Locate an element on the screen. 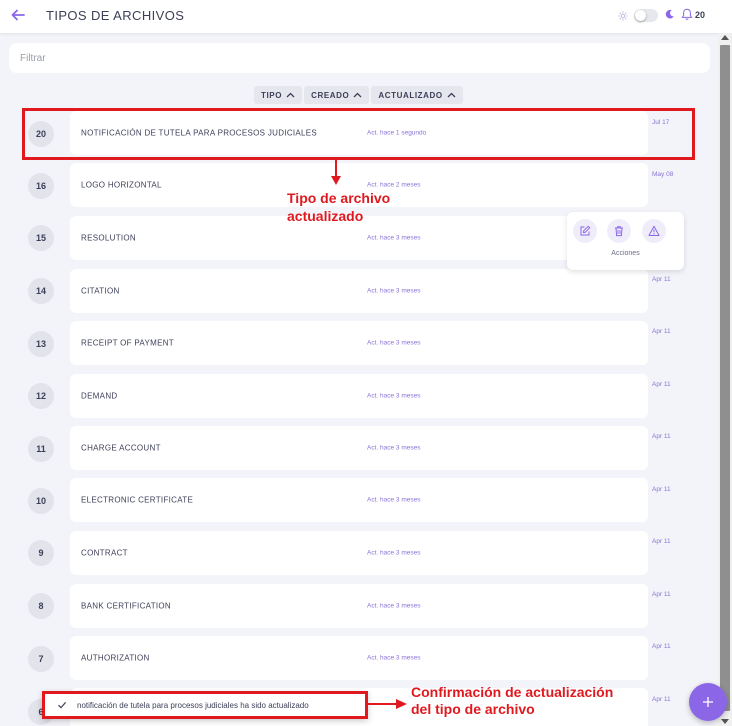 The height and width of the screenshot is (726, 732). file-type-card: CITATION Act. hace 3 meses is located at coordinates (359, 291).